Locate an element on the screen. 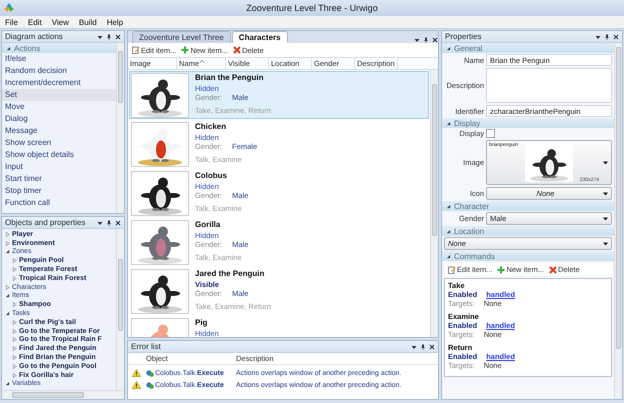 The image size is (624, 403). arrows-icon is located at coordinates (9, 8).